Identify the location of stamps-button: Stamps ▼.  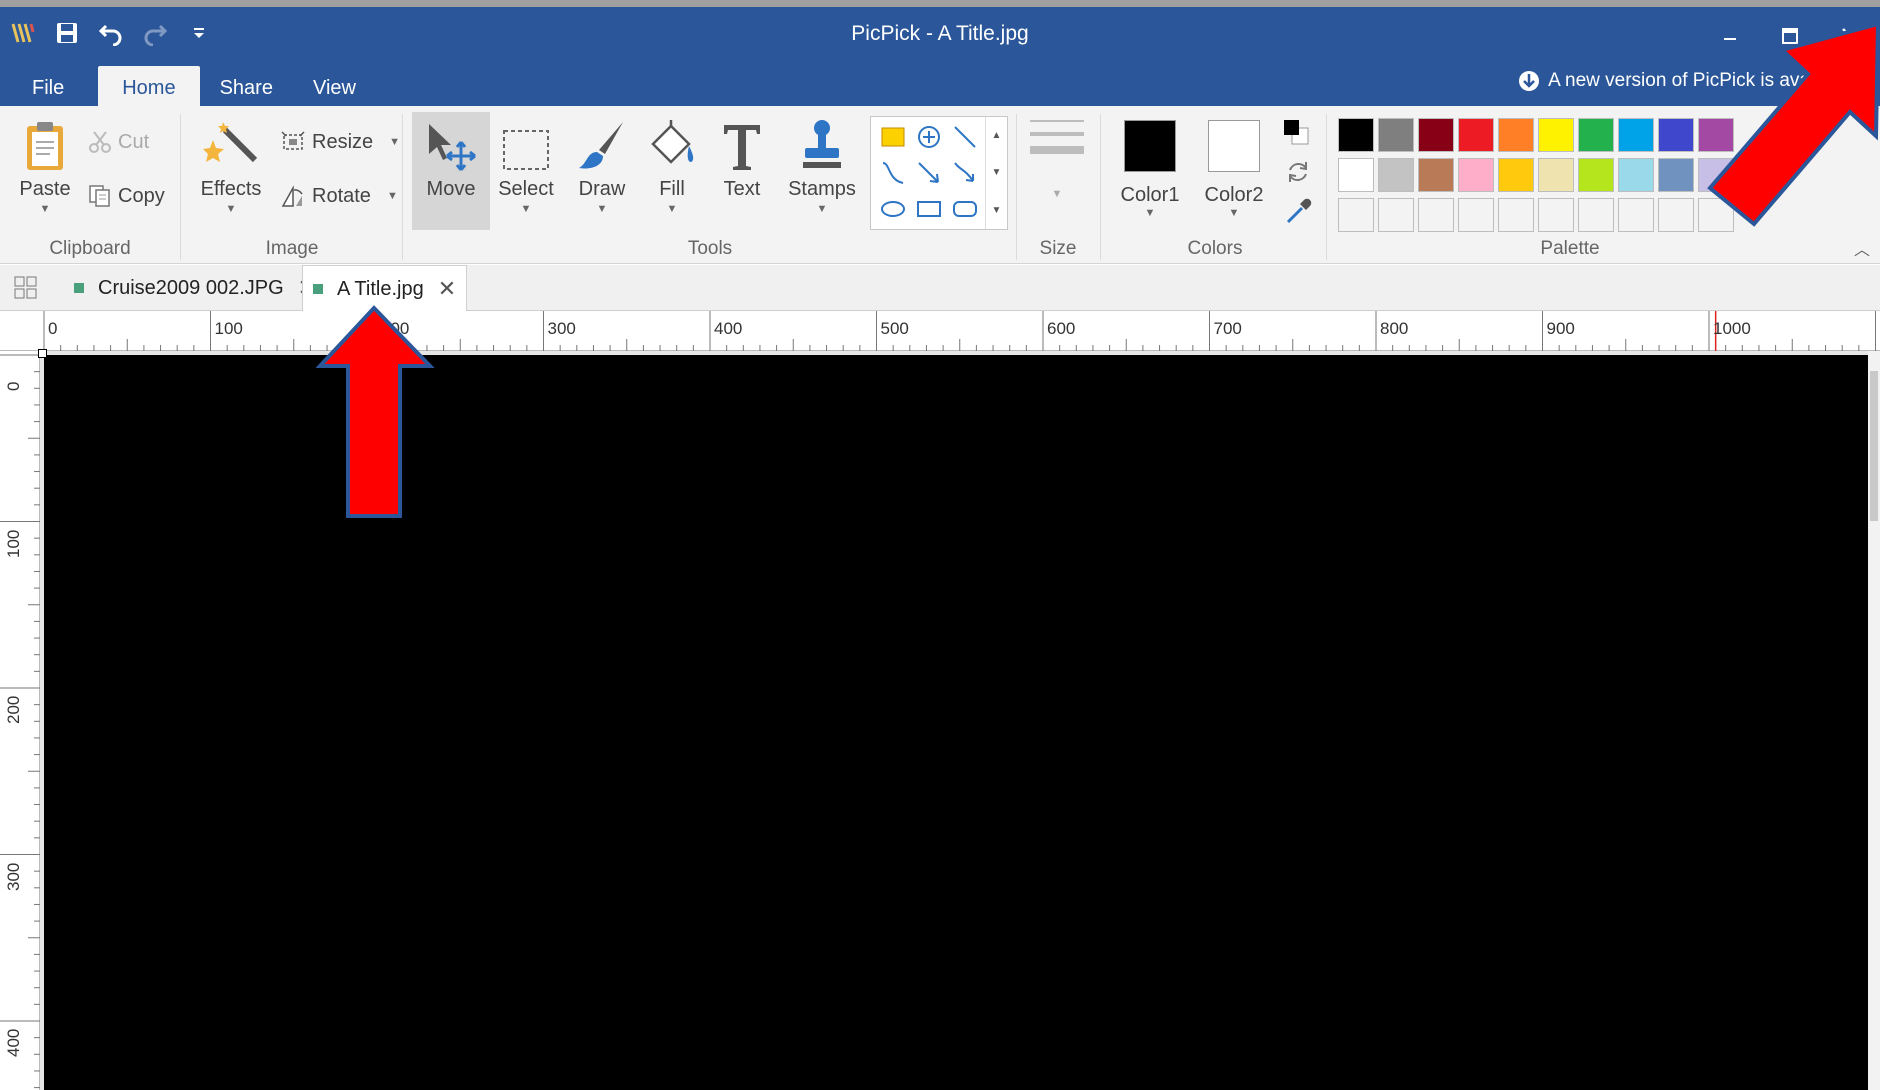
(822, 163).